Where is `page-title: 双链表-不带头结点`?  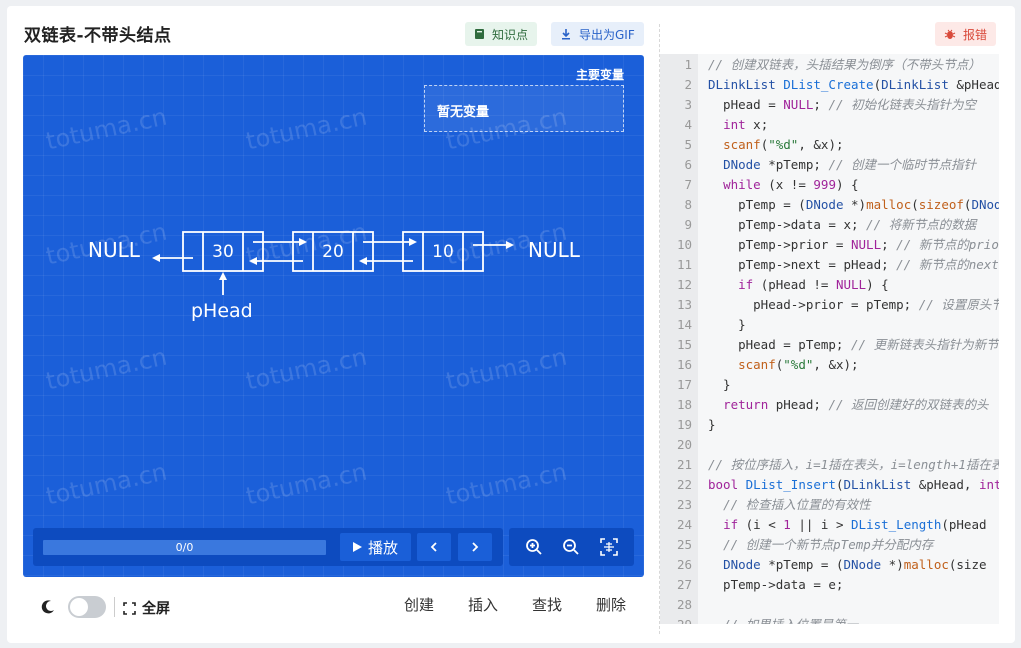 page-title: 双链表-不带头结点 is located at coordinates (98, 36).